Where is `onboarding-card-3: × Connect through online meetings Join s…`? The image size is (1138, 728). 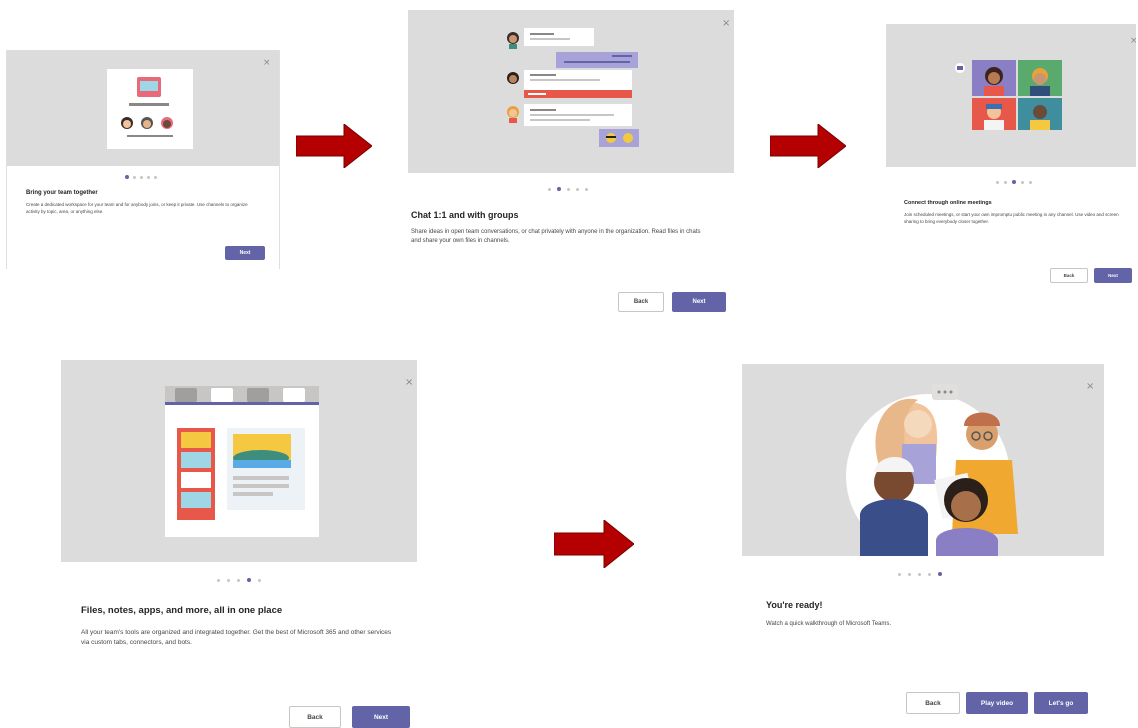 onboarding-card-3: × Connect through online meetings Join s… is located at coordinates (1011, 159).